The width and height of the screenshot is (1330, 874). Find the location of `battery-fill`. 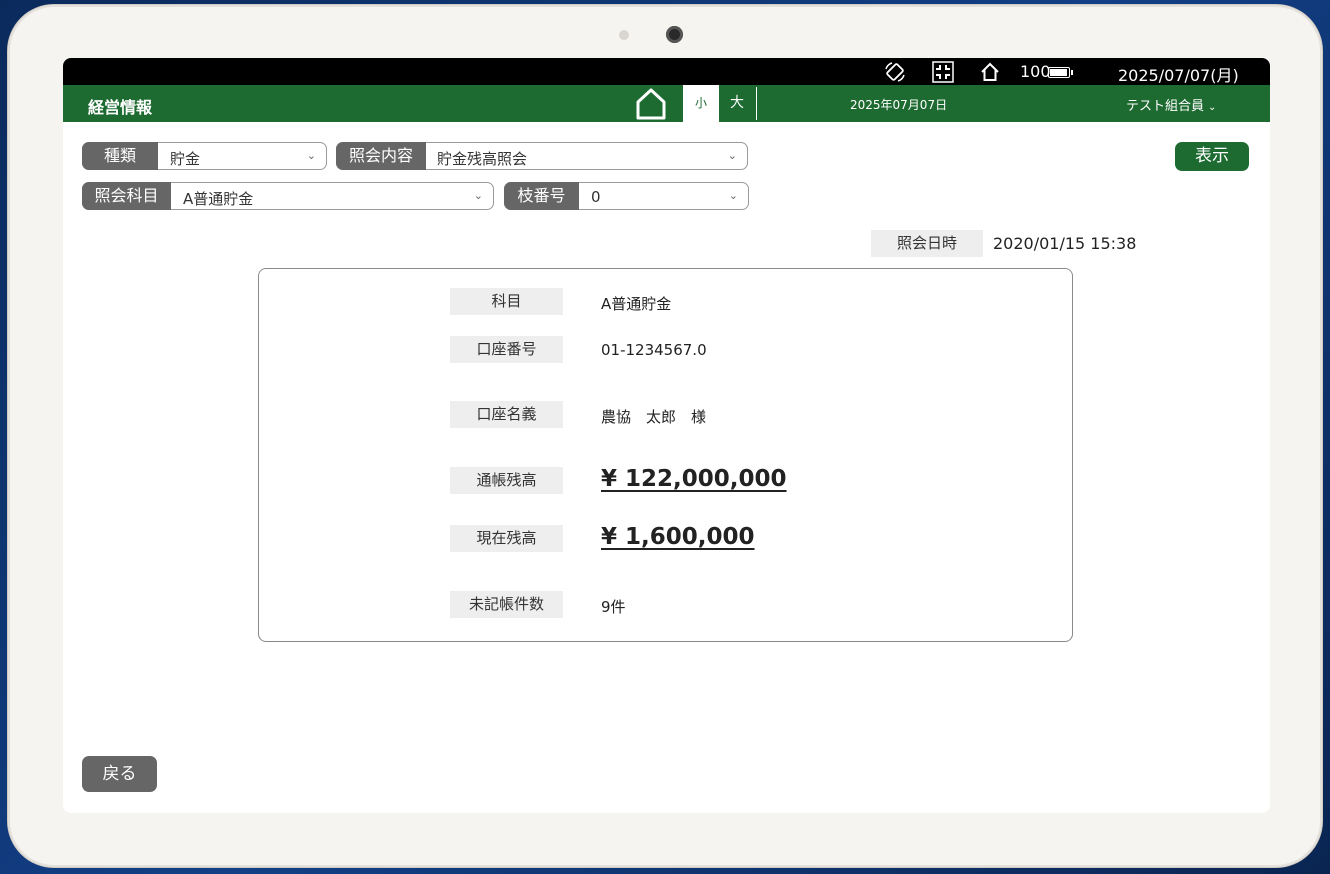

battery-fill is located at coordinates (1058, 72).